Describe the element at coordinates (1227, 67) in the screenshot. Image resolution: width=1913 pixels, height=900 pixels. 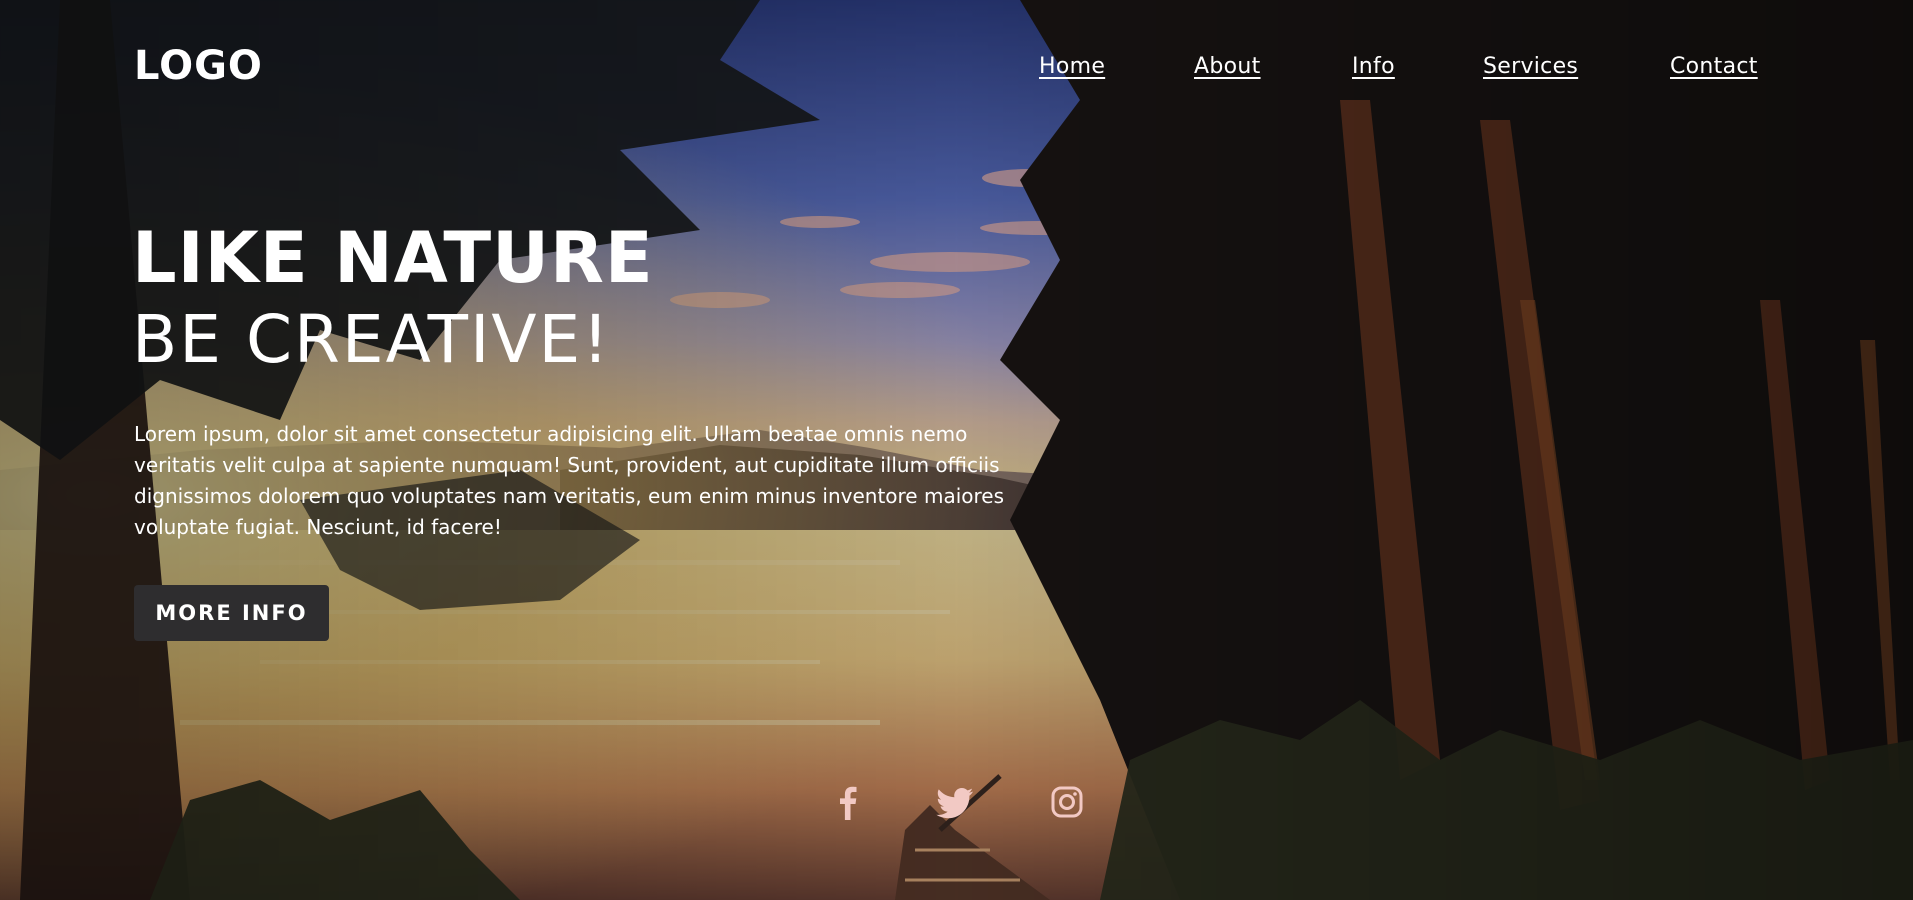
I see `nav-link-about: About` at that location.